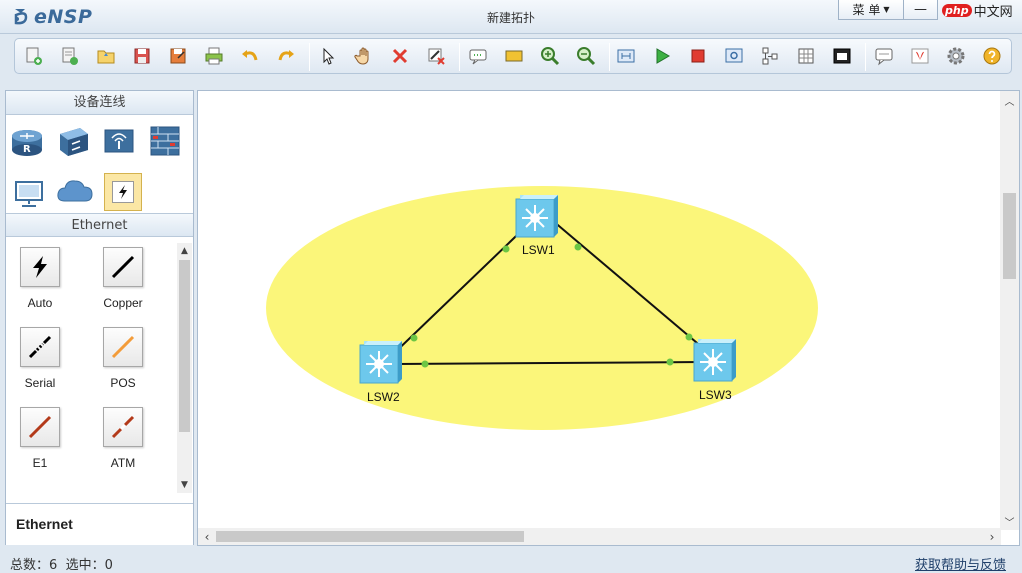 Image resolution: width=1022 pixels, height=573 pixels. Describe the element at coordinates (1009, 236) in the screenshot. I see `vertical-scroll-thumb` at that location.